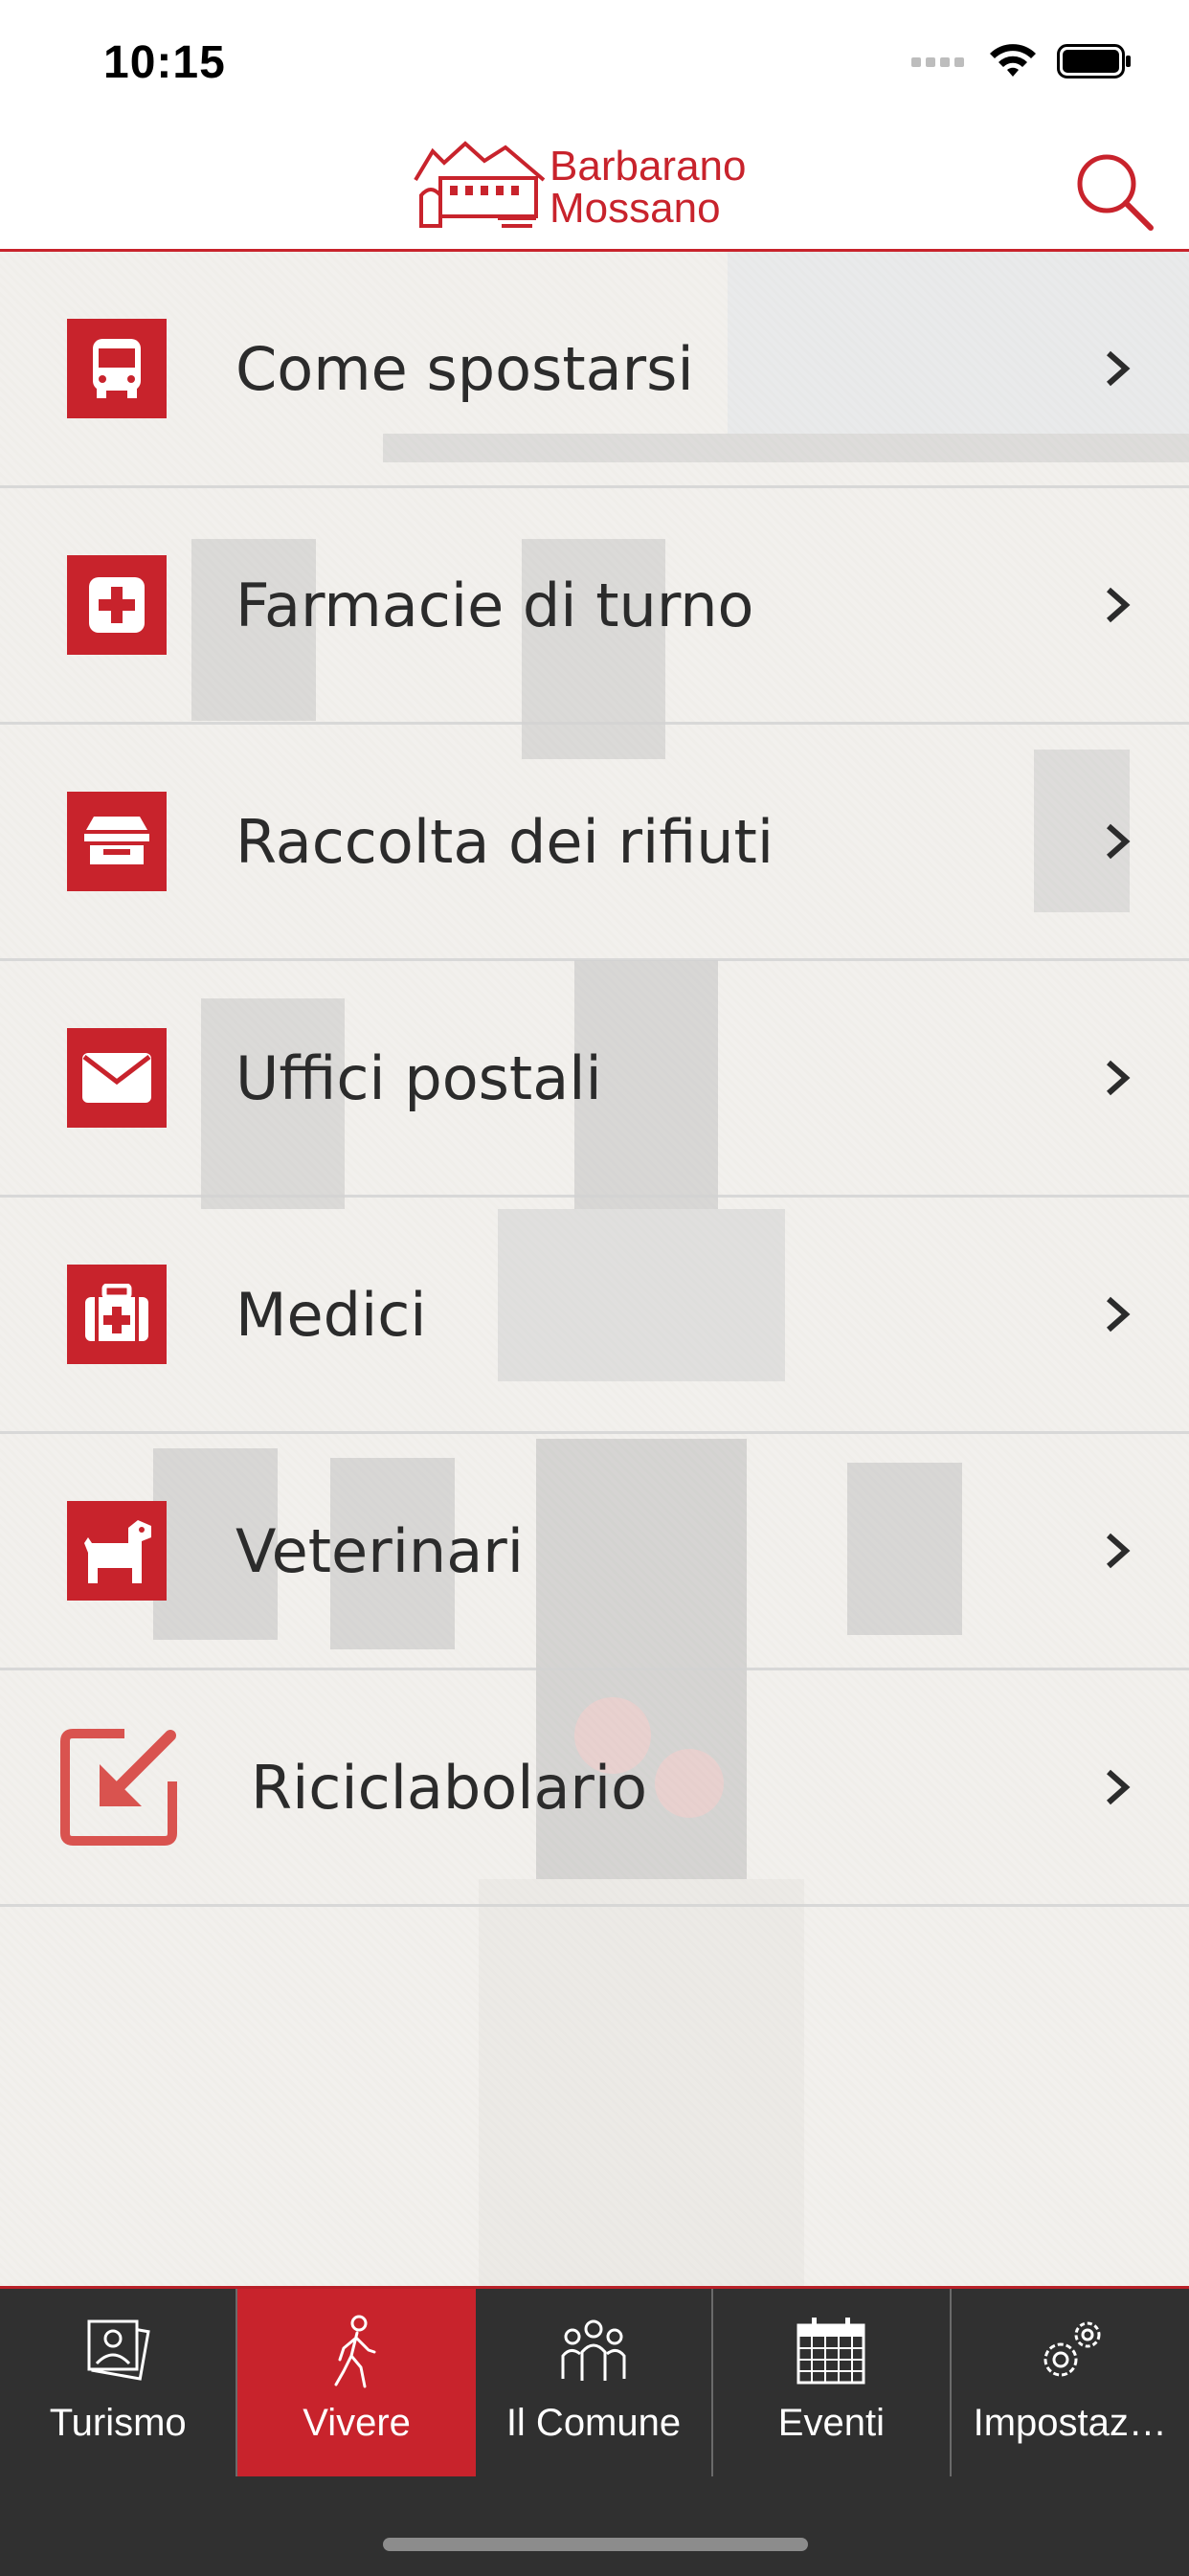  Describe the element at coordinates (118, 2350) in the screenshot. I see `photos-icon` at that location.